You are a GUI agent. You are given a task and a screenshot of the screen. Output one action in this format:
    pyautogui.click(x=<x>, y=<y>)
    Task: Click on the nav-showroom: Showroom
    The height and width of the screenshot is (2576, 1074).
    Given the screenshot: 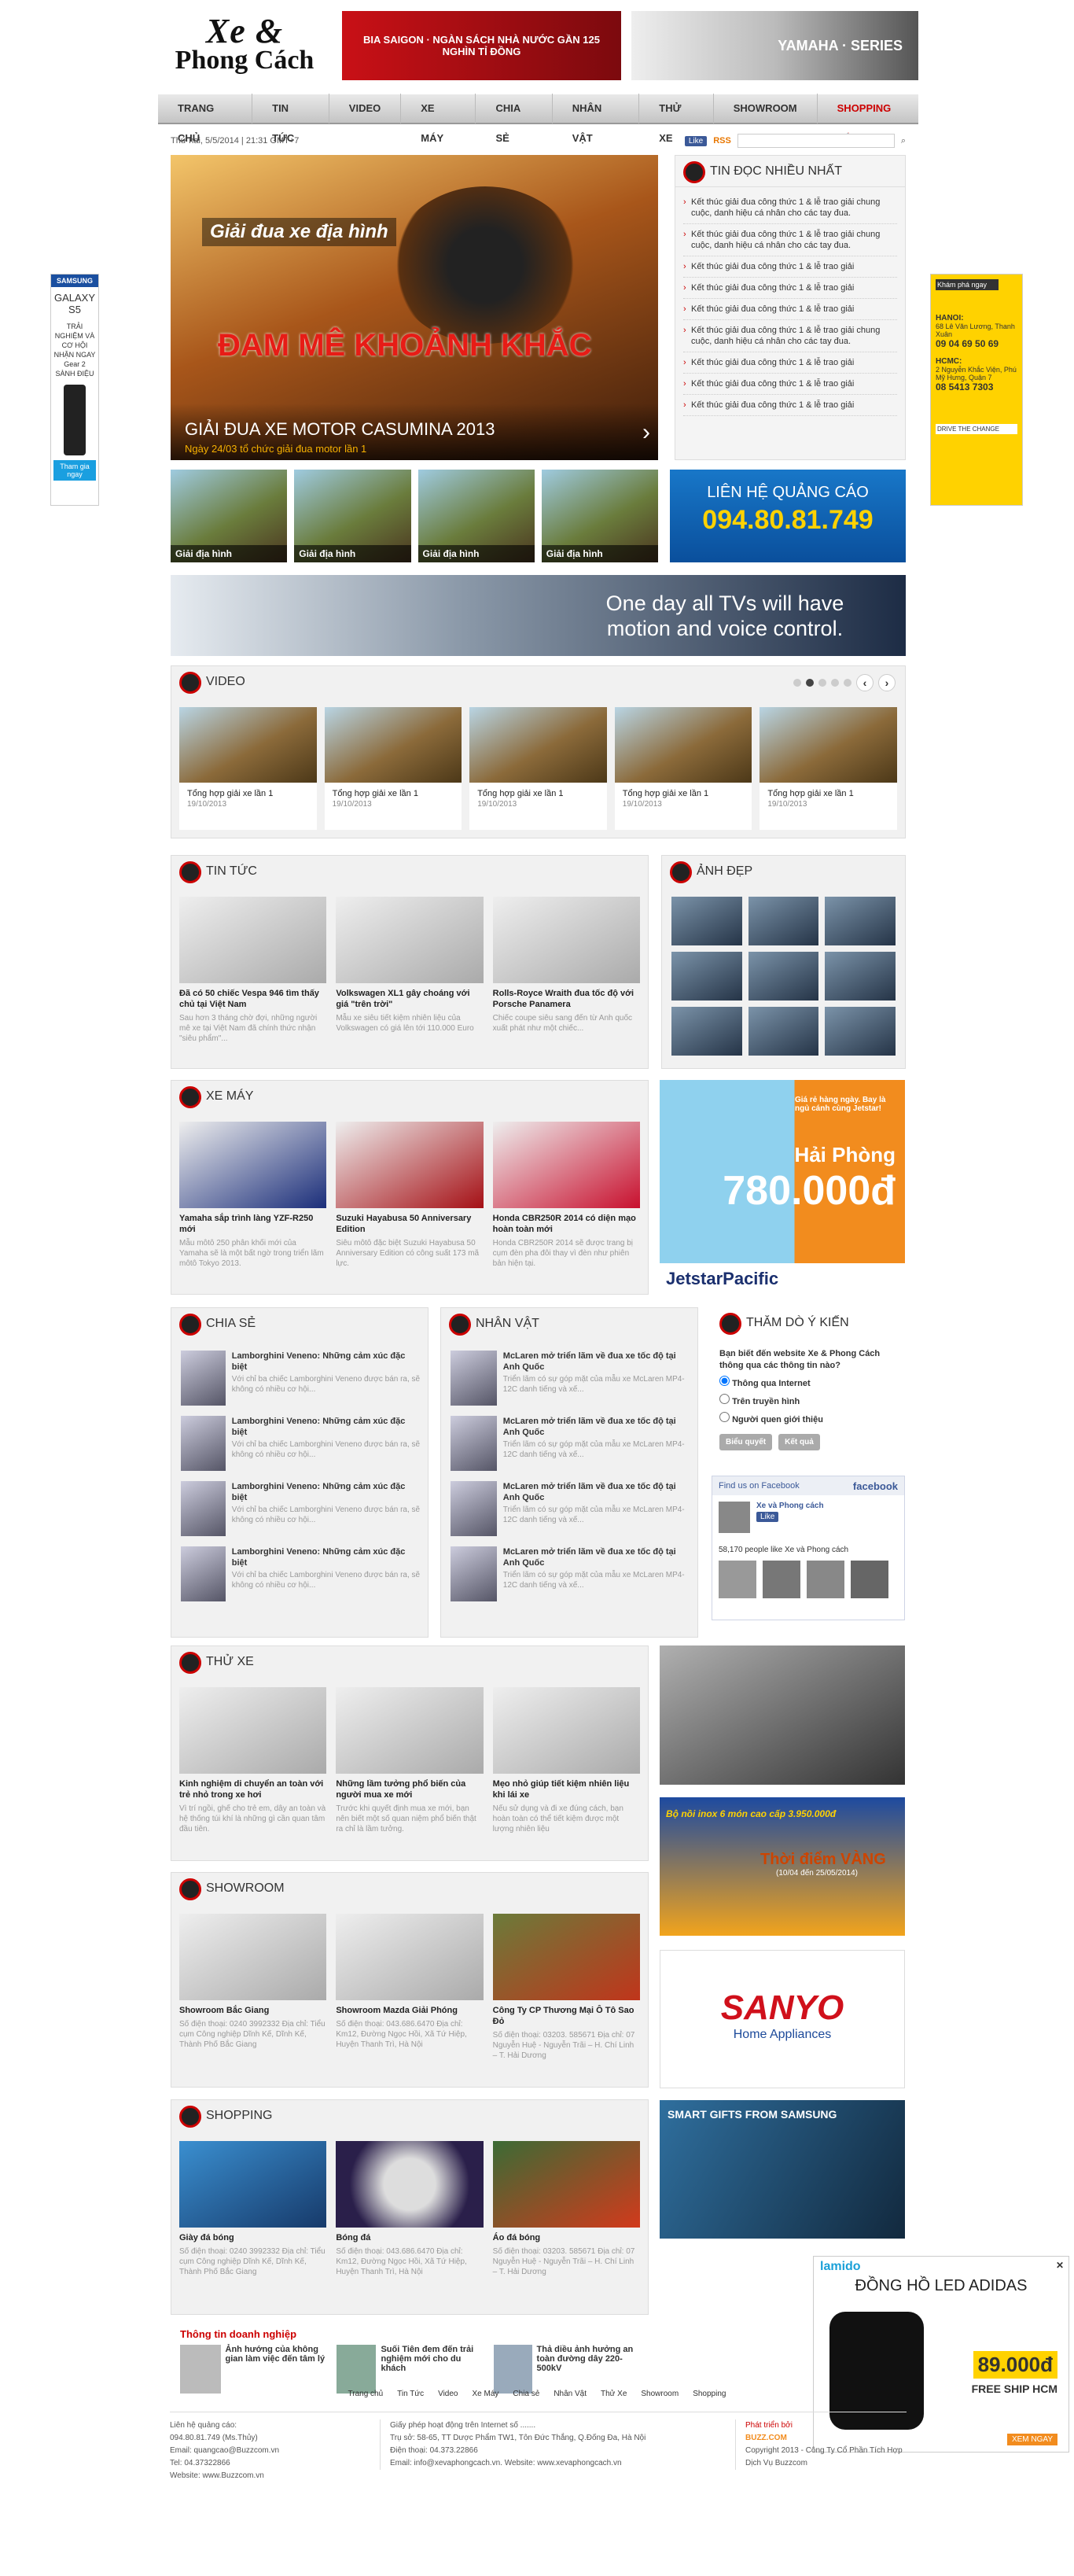 What is the action you would take?
    pyautogui.click(x=766, y=108)
    